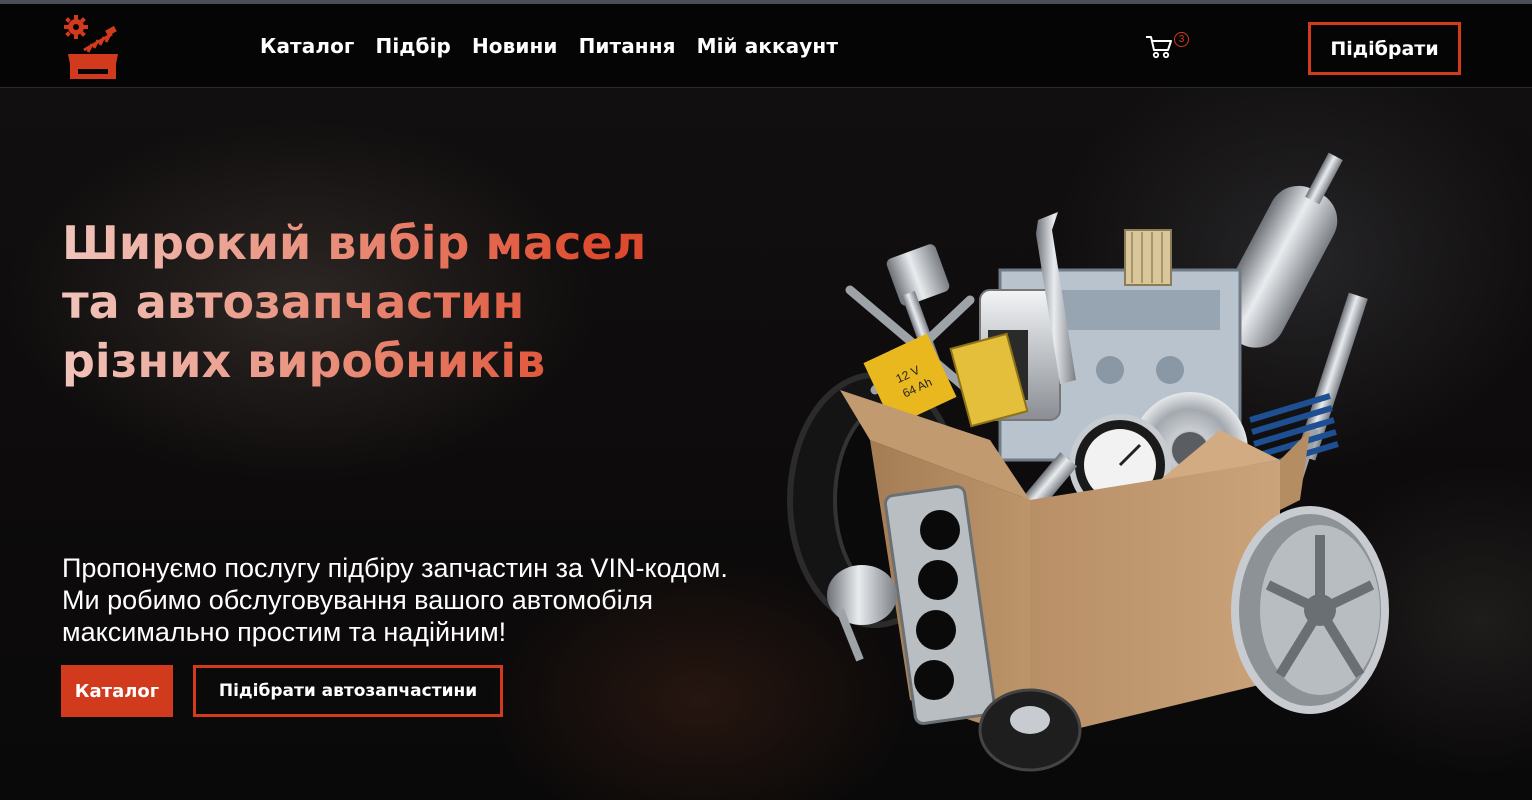 Image resolution: width=1532 pixels, height=800 pixels. Describe the element at coordinates (1030, 730) in the screenshot. I see `black-oil-filter-icon` at that location.